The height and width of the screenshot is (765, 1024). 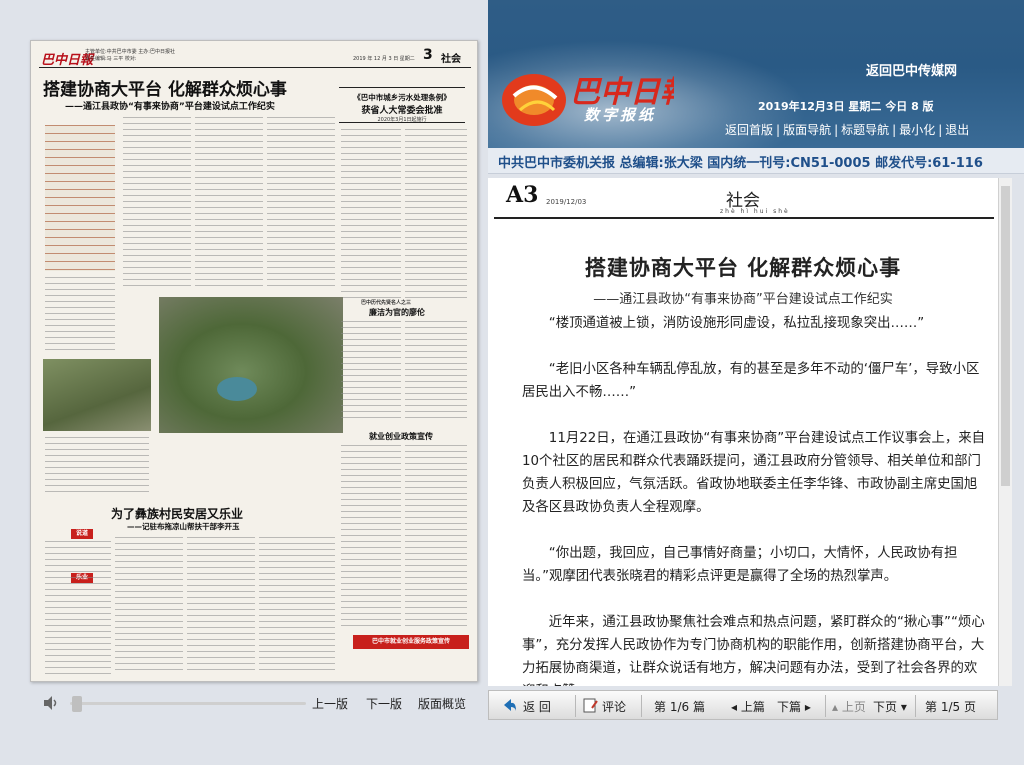 What do you see at coordinates (736, 323) in the screenshot?
I see `article-paragraph: “楼顶通道被上锁，消防设施形同虚设，私拉乱接现象突出……”` at bounding box center [736, 323].